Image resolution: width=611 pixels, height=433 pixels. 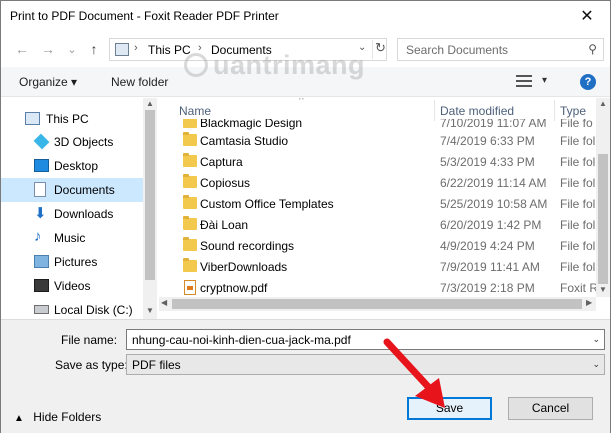 What do you see at coordinates (587, 16) in the screenshot?
I see `close-button: ✕` at bounding box center [587, 16].